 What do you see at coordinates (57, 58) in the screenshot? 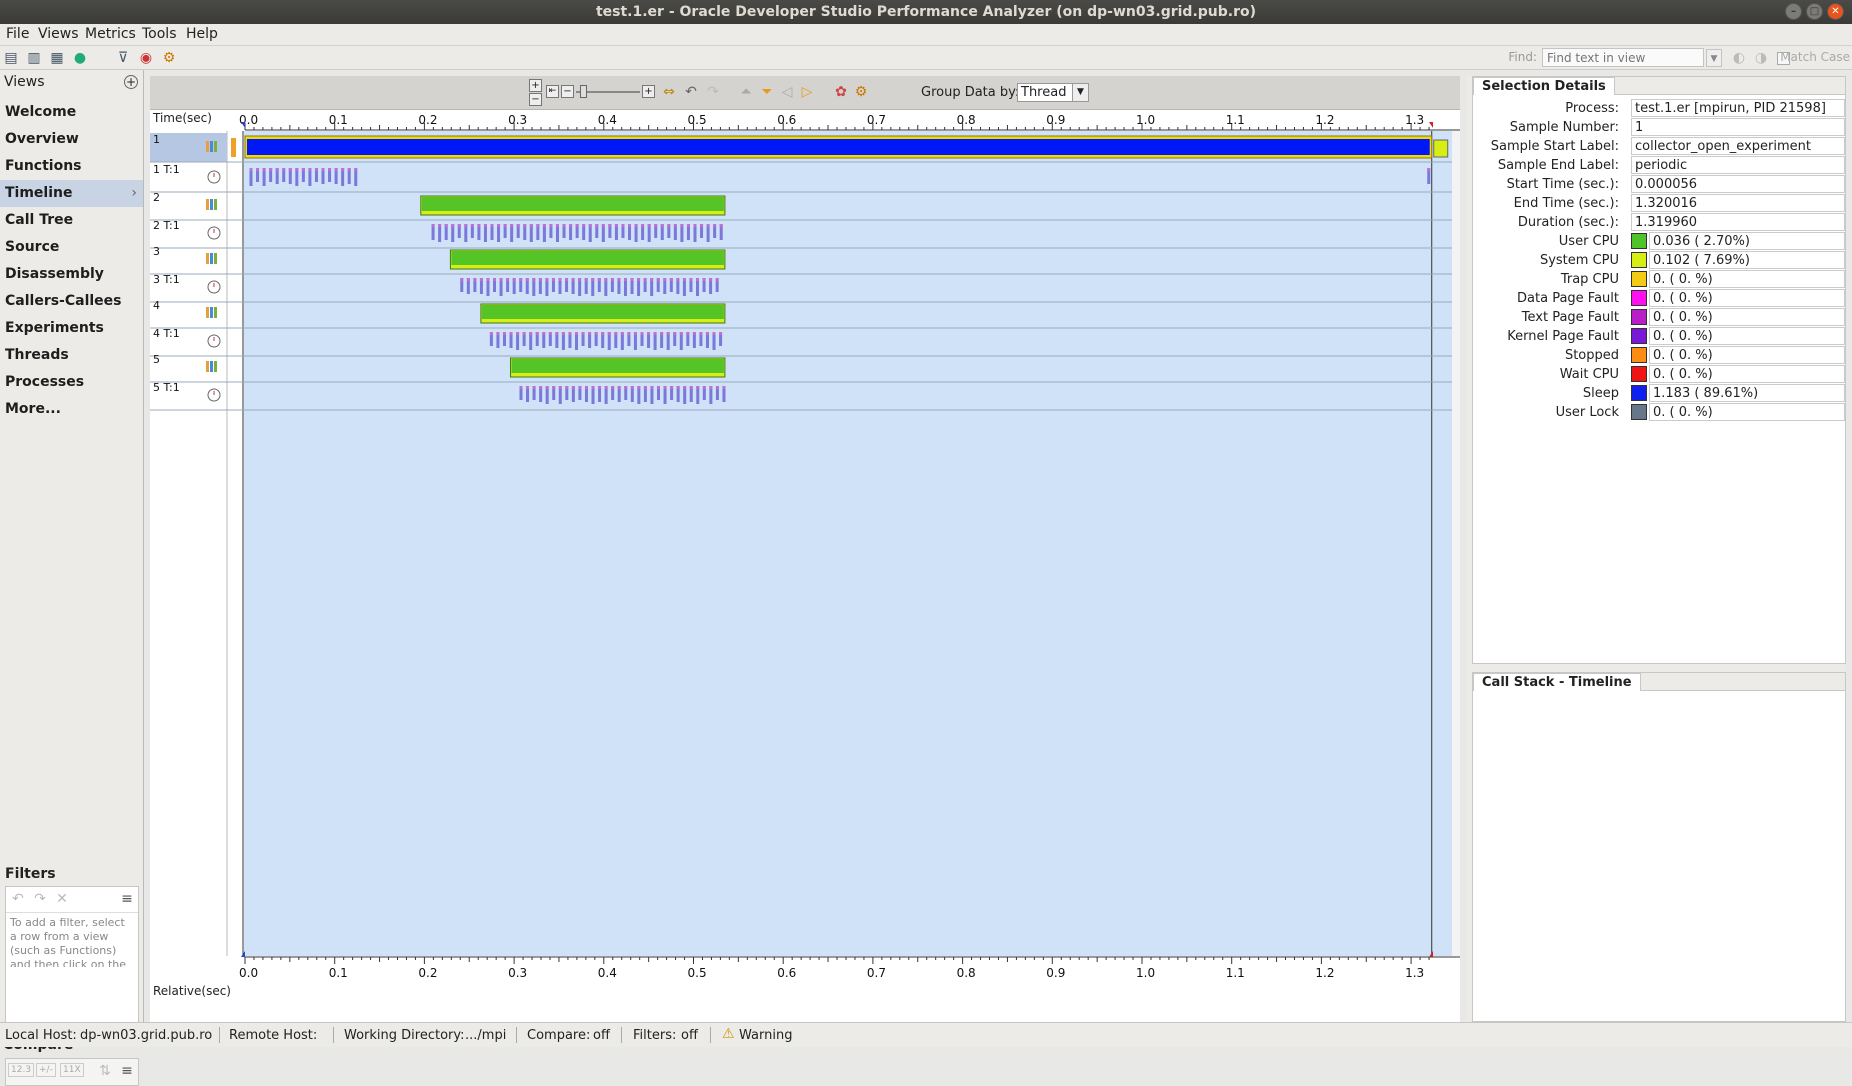
I see `aggregate-icon: ▦` at bounding box center [57, 58].